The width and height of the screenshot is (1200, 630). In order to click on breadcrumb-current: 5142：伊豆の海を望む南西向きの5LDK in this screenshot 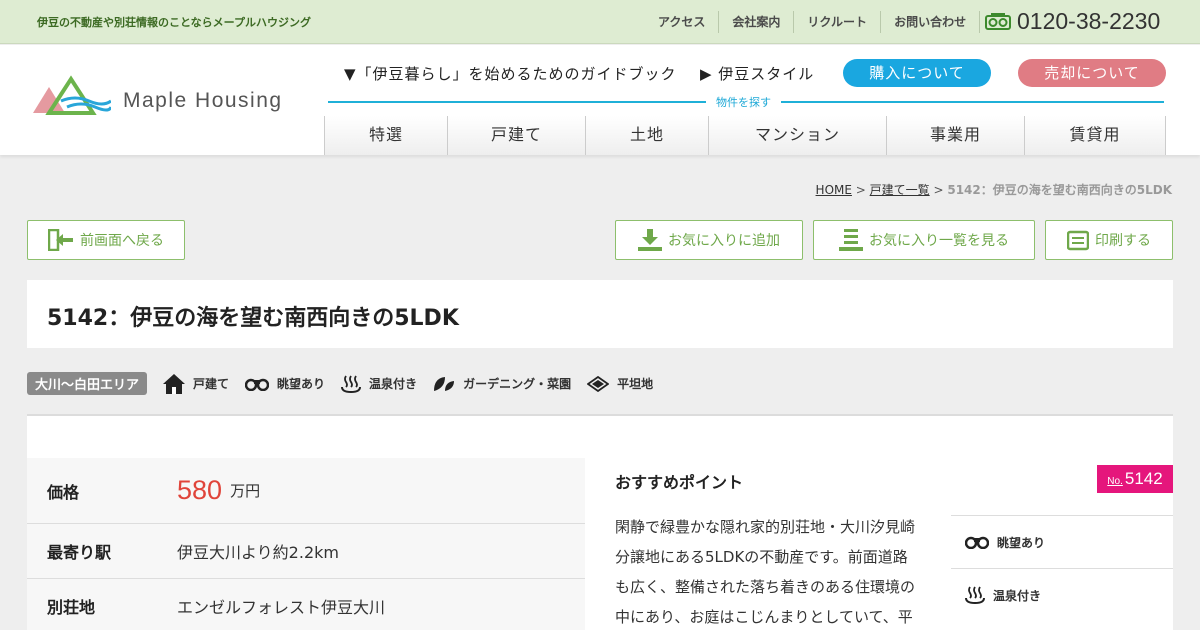, I will do `click(1059, 190)`.